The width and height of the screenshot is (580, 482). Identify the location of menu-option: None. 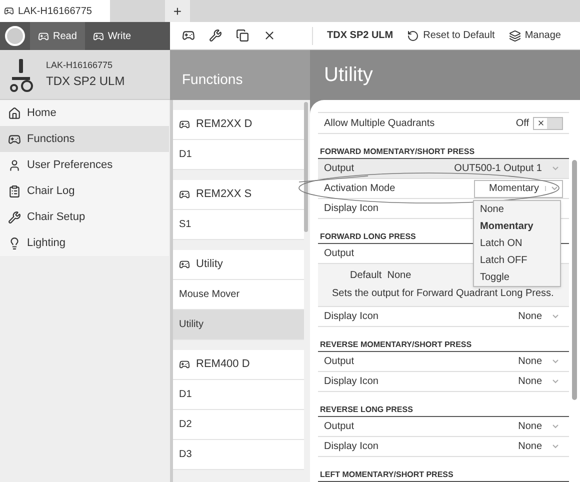
(517, 209).